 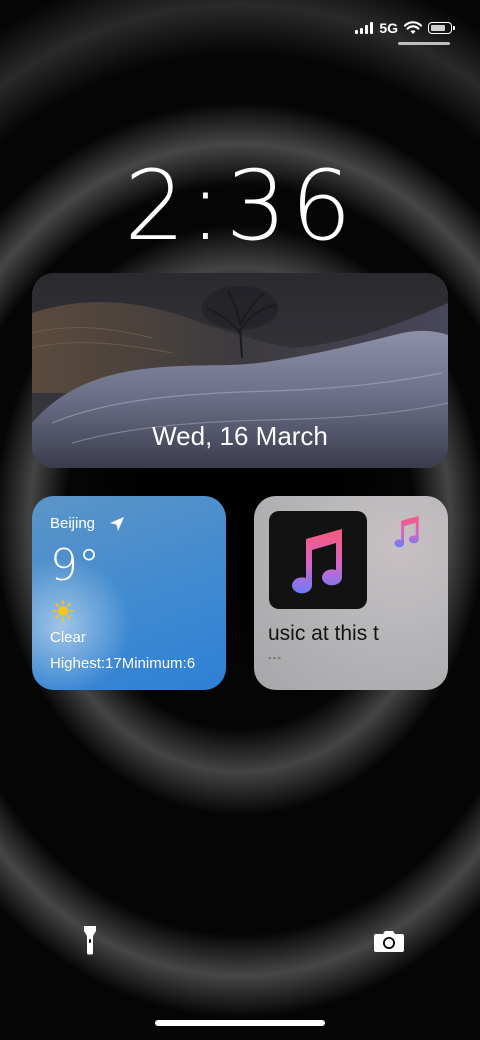 I want to click on weather-location: Beijing, so click(x=87, y=523).